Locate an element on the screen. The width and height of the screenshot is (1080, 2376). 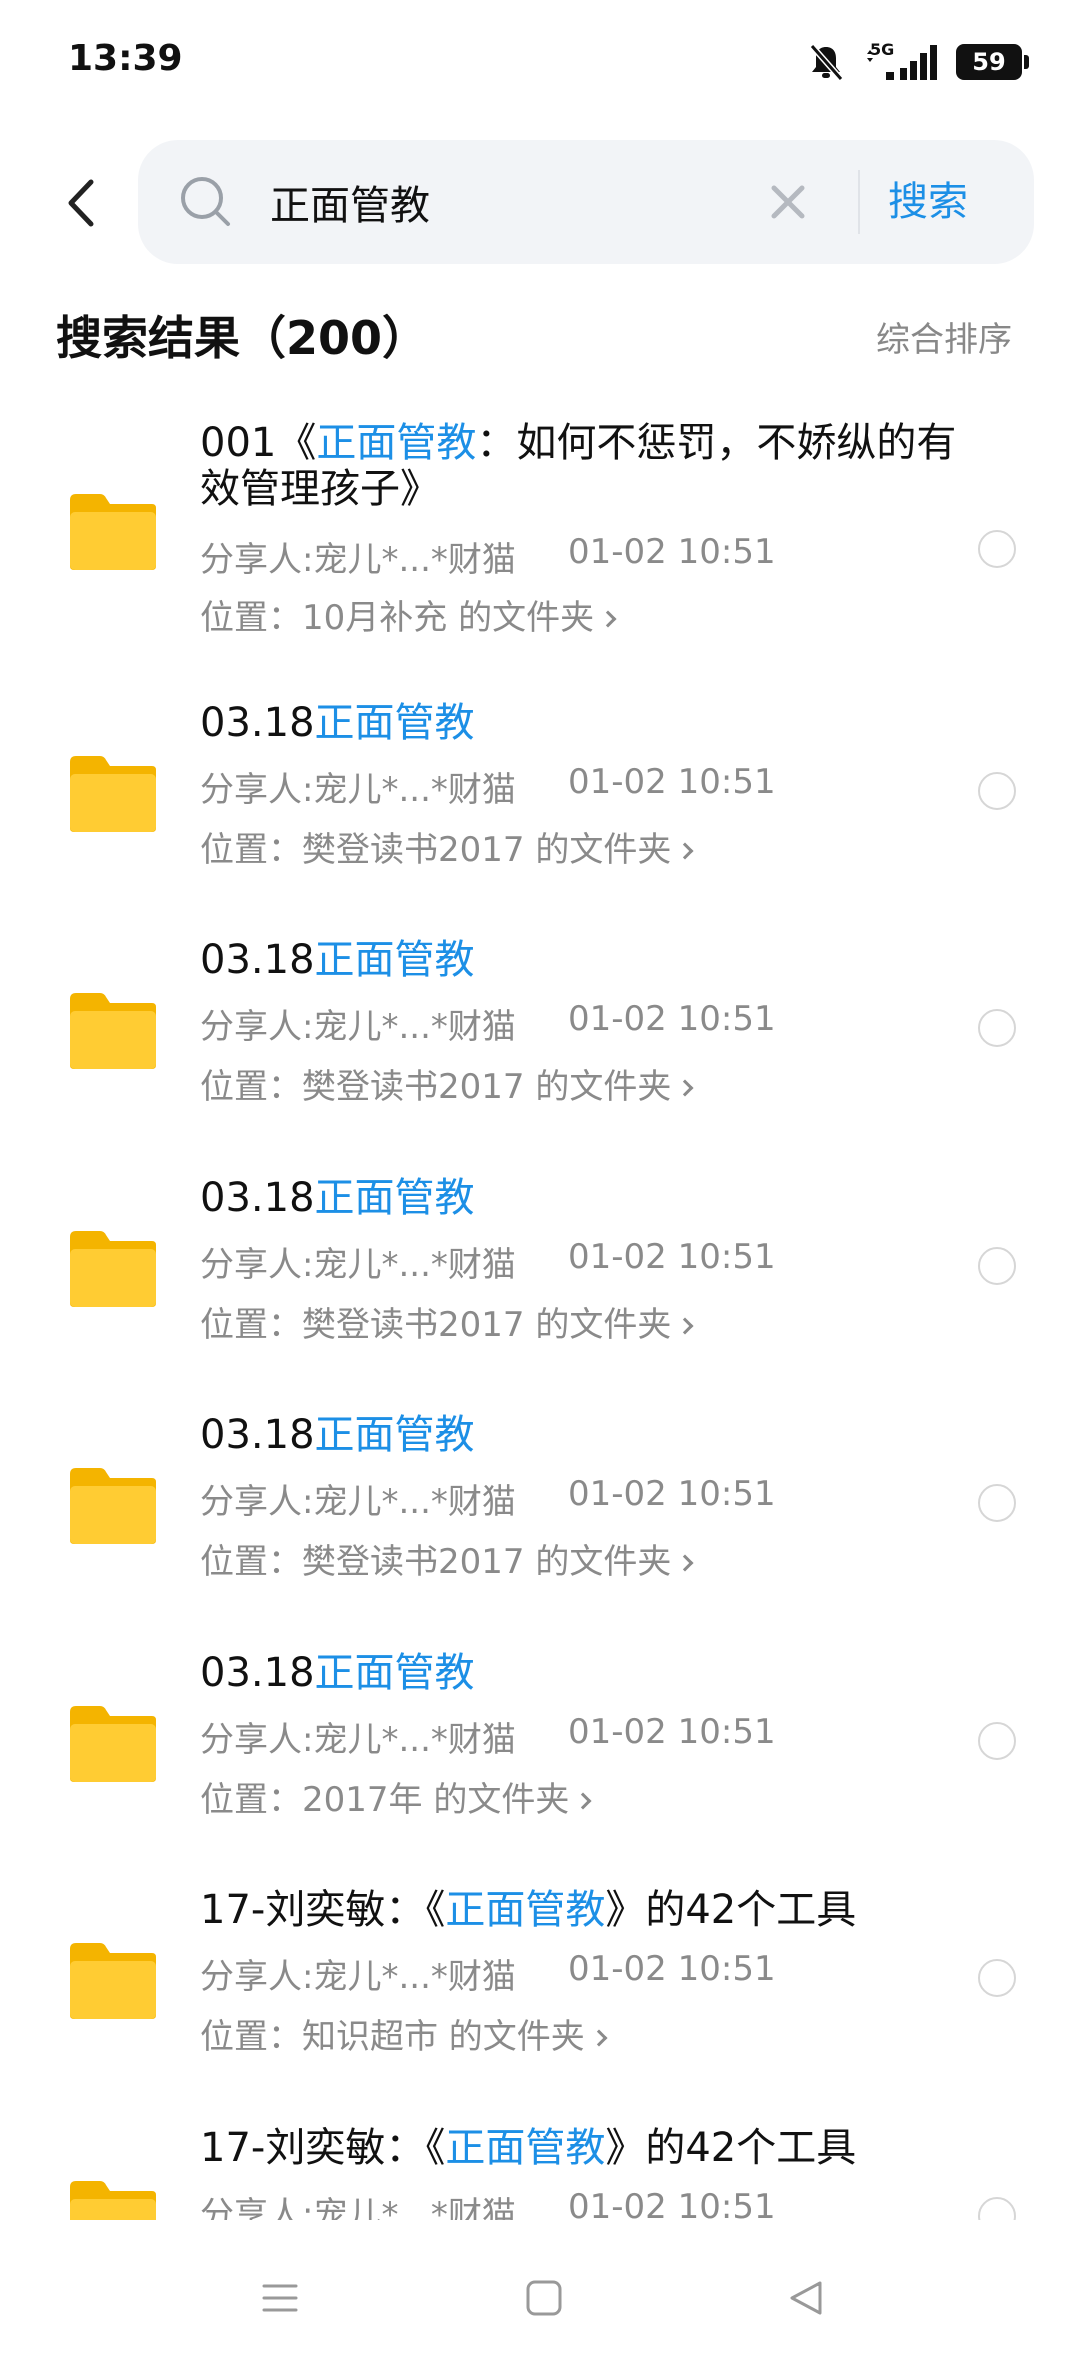
back-arrow-icon is located at coordinates (81, 203).